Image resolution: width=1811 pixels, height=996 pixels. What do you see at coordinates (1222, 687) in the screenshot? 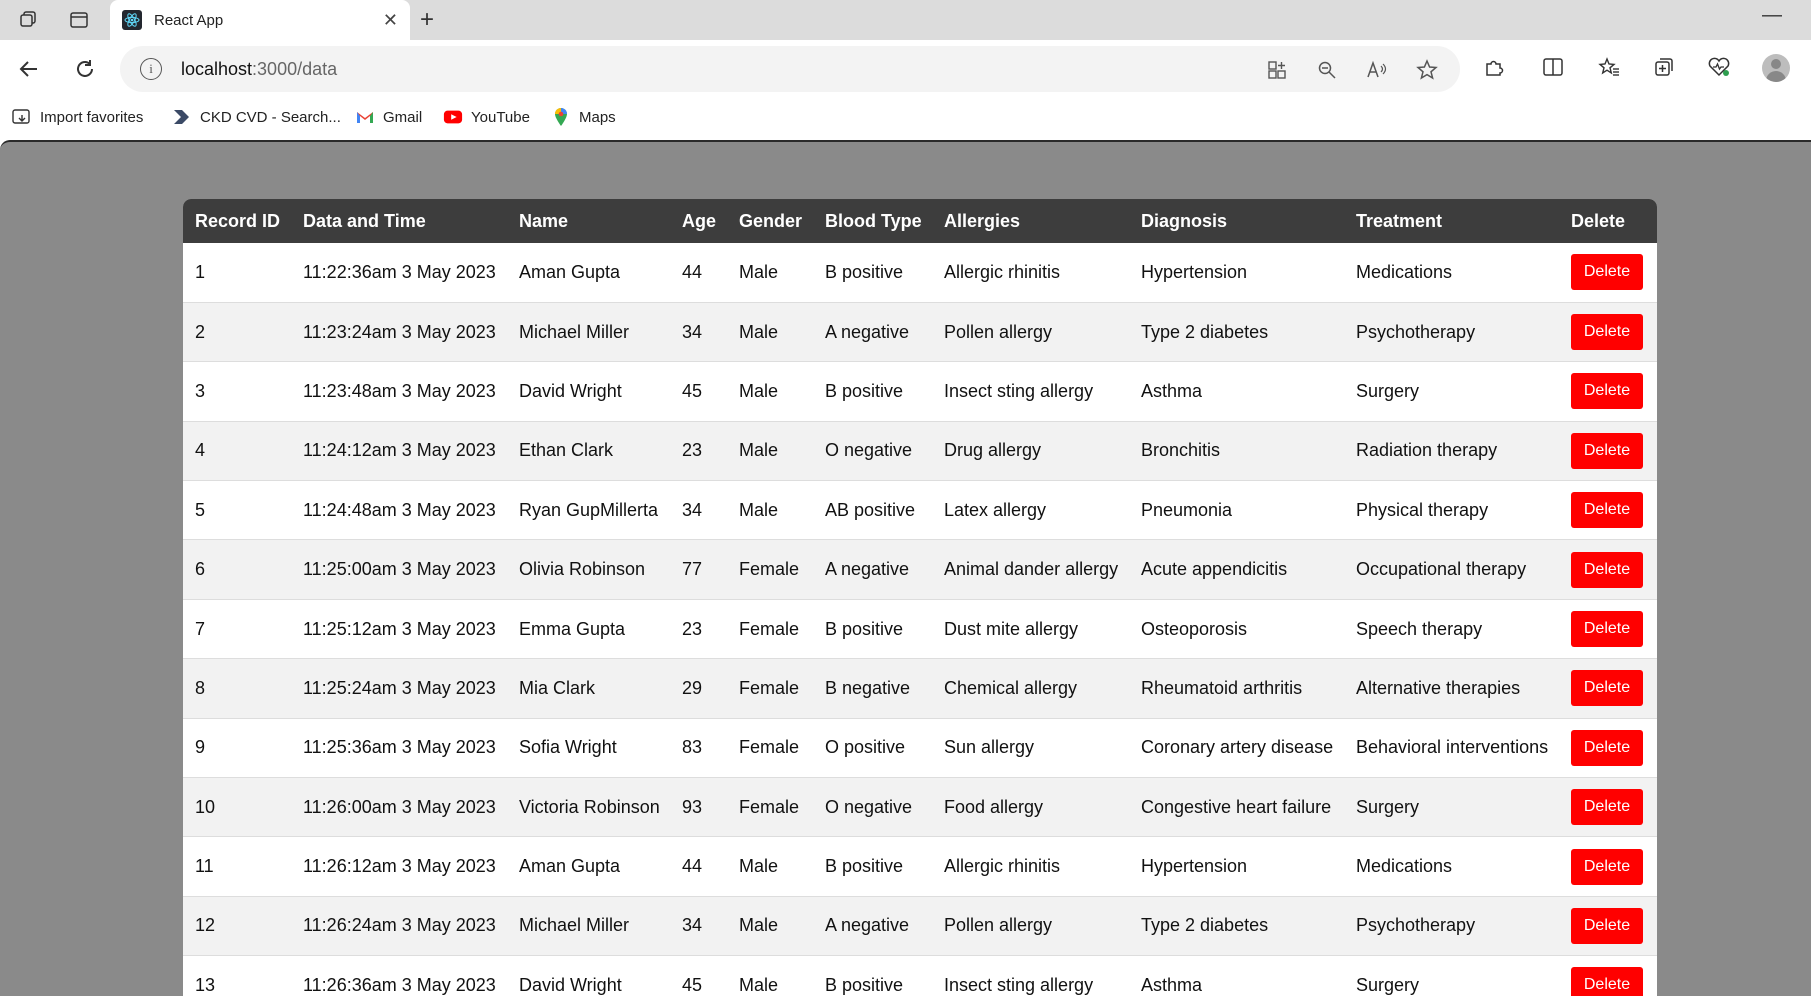
I see `cell-diagnosis: Rheumatoid arthritis` at bounding box center [1222, 687].